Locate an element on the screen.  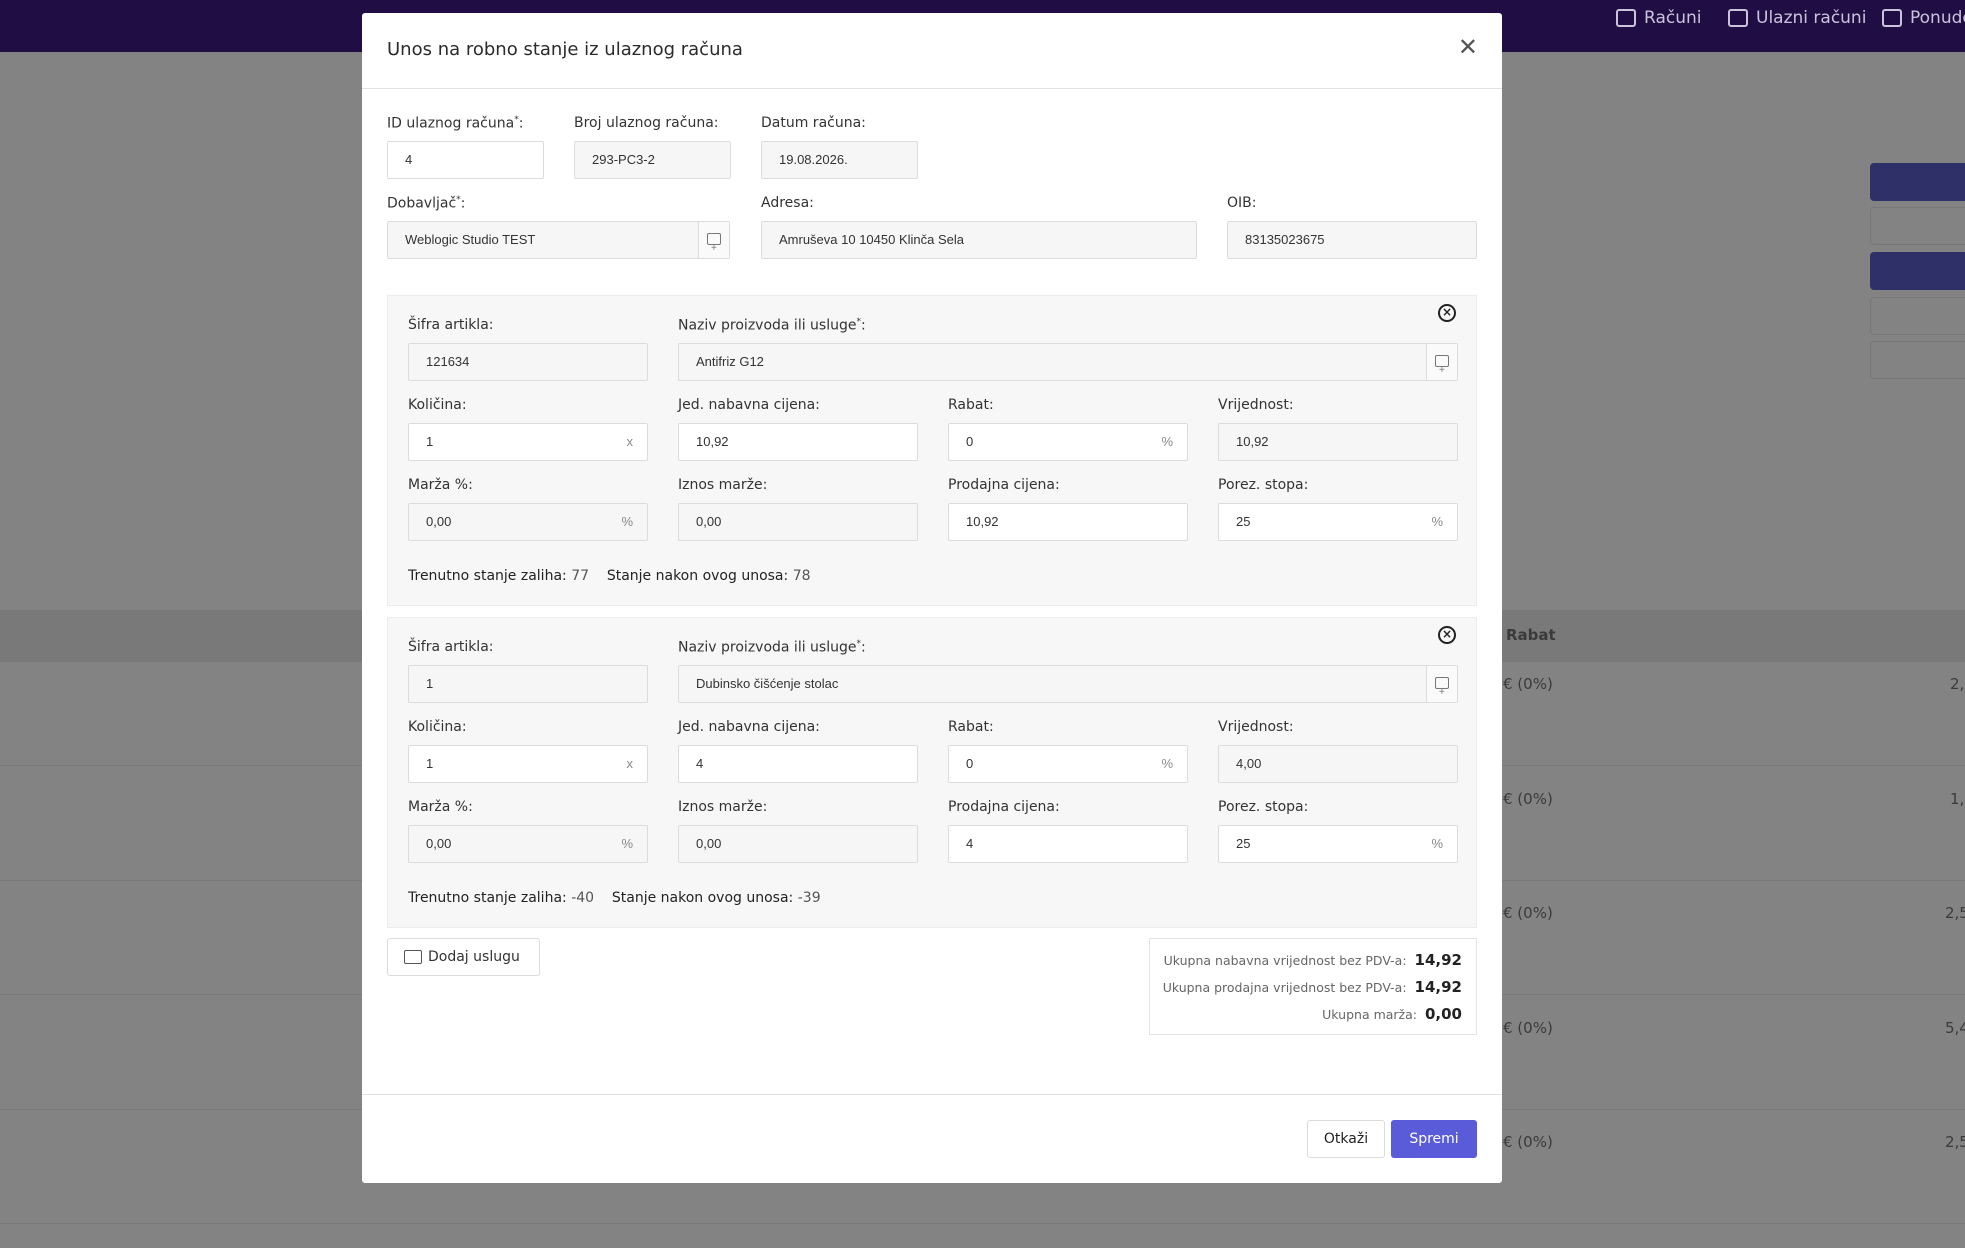
item-name-field: Dubinsko čišćenje stolac is located at coordinates (1068, 688).